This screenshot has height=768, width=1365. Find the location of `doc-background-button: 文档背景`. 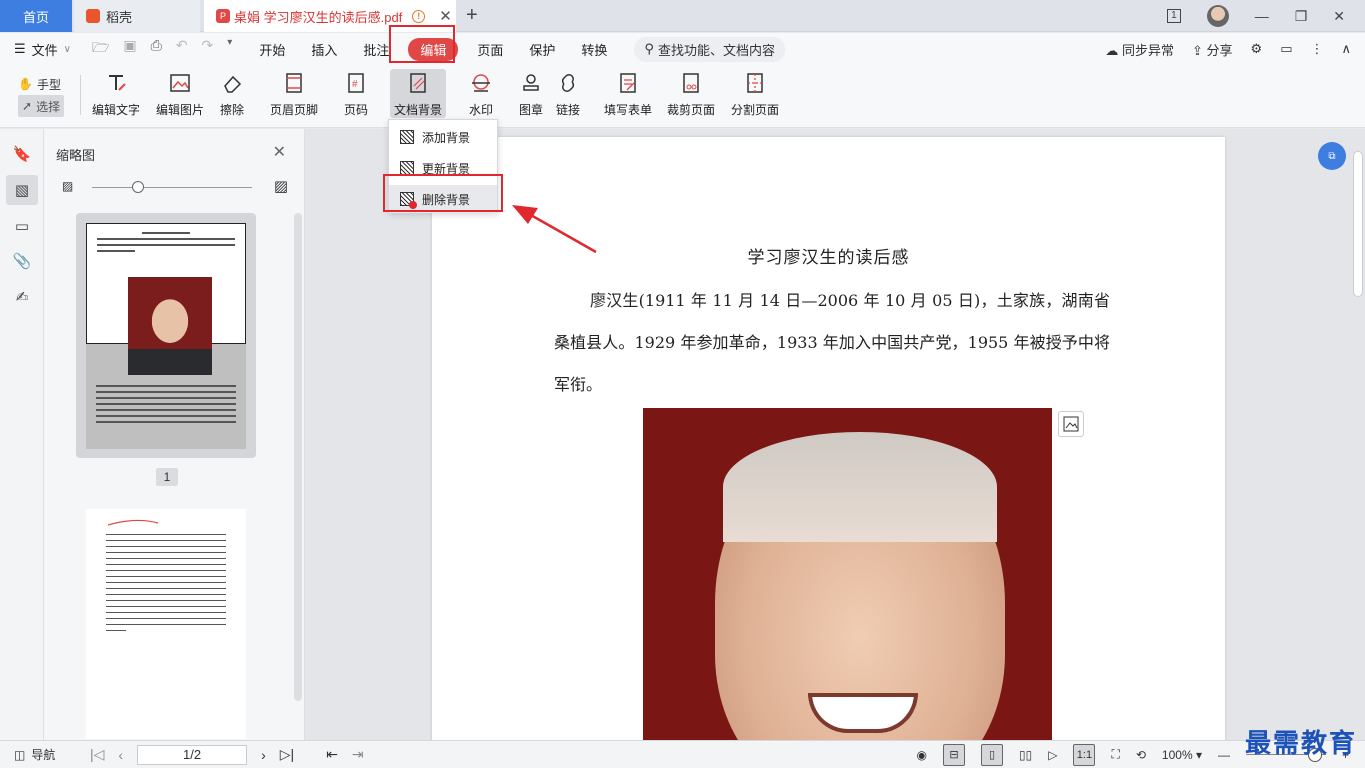

doc-background-button: 文档背景 is located at coordinates (418, 93).